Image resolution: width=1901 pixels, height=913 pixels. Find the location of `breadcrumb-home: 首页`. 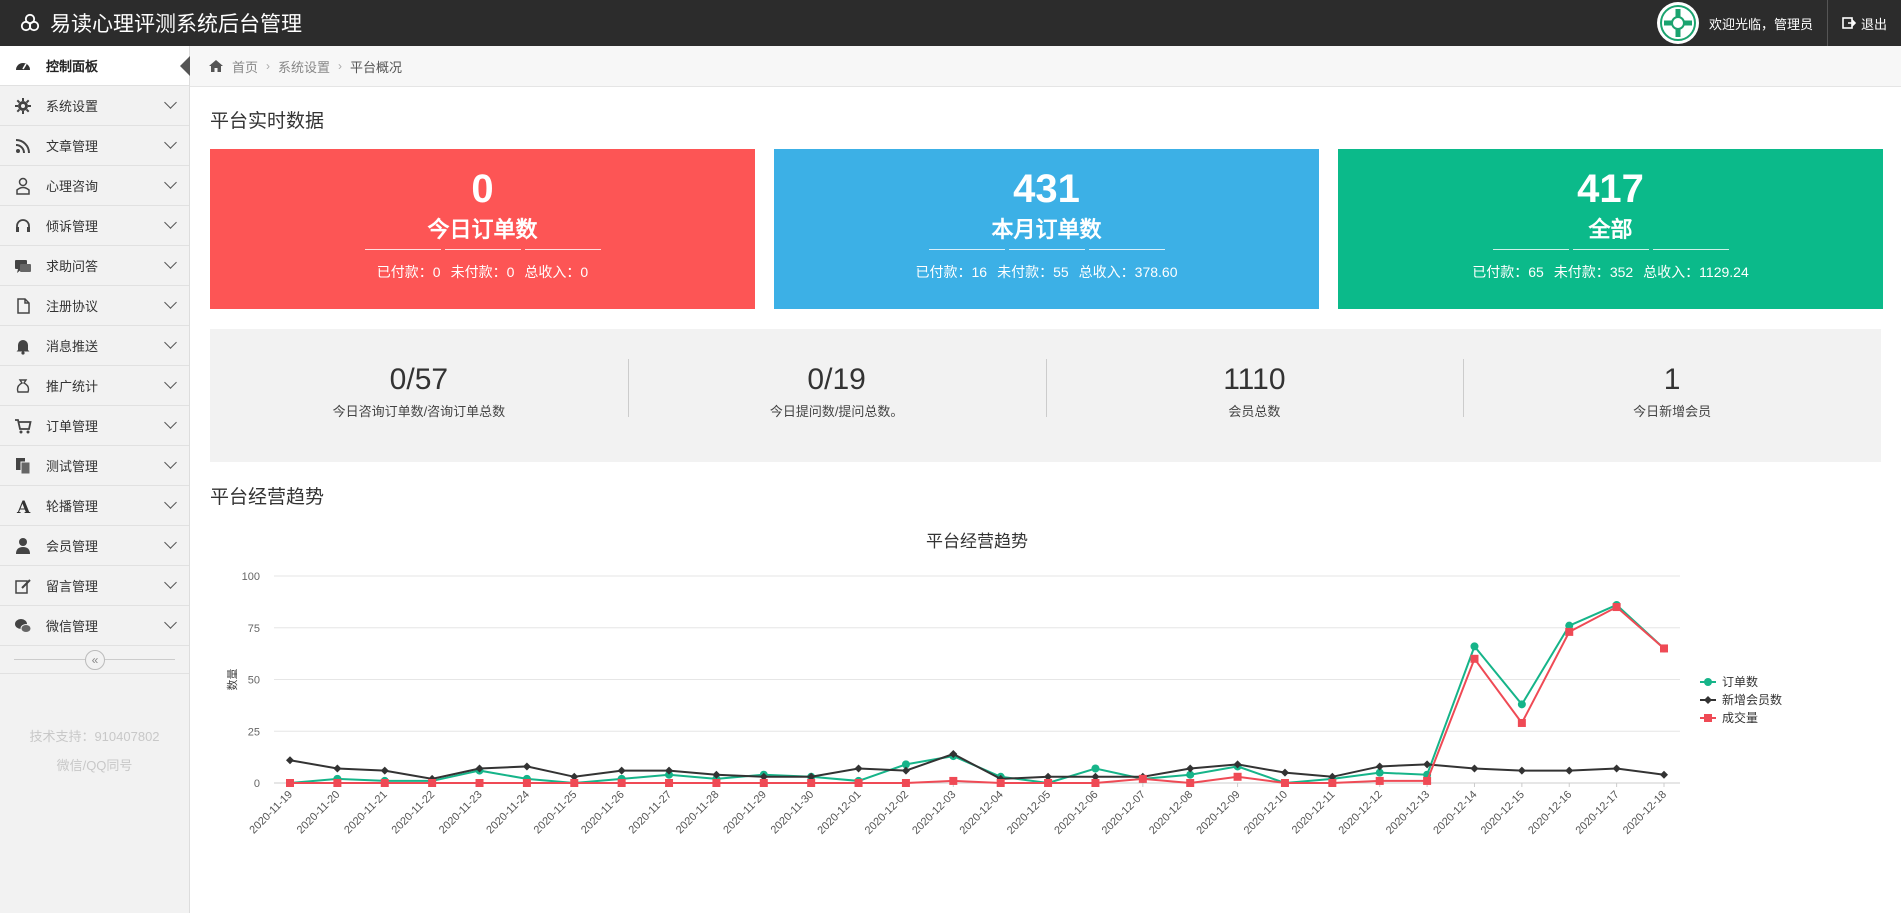

breadcrumb-home: 首页 is located at coordinates (245, 66).